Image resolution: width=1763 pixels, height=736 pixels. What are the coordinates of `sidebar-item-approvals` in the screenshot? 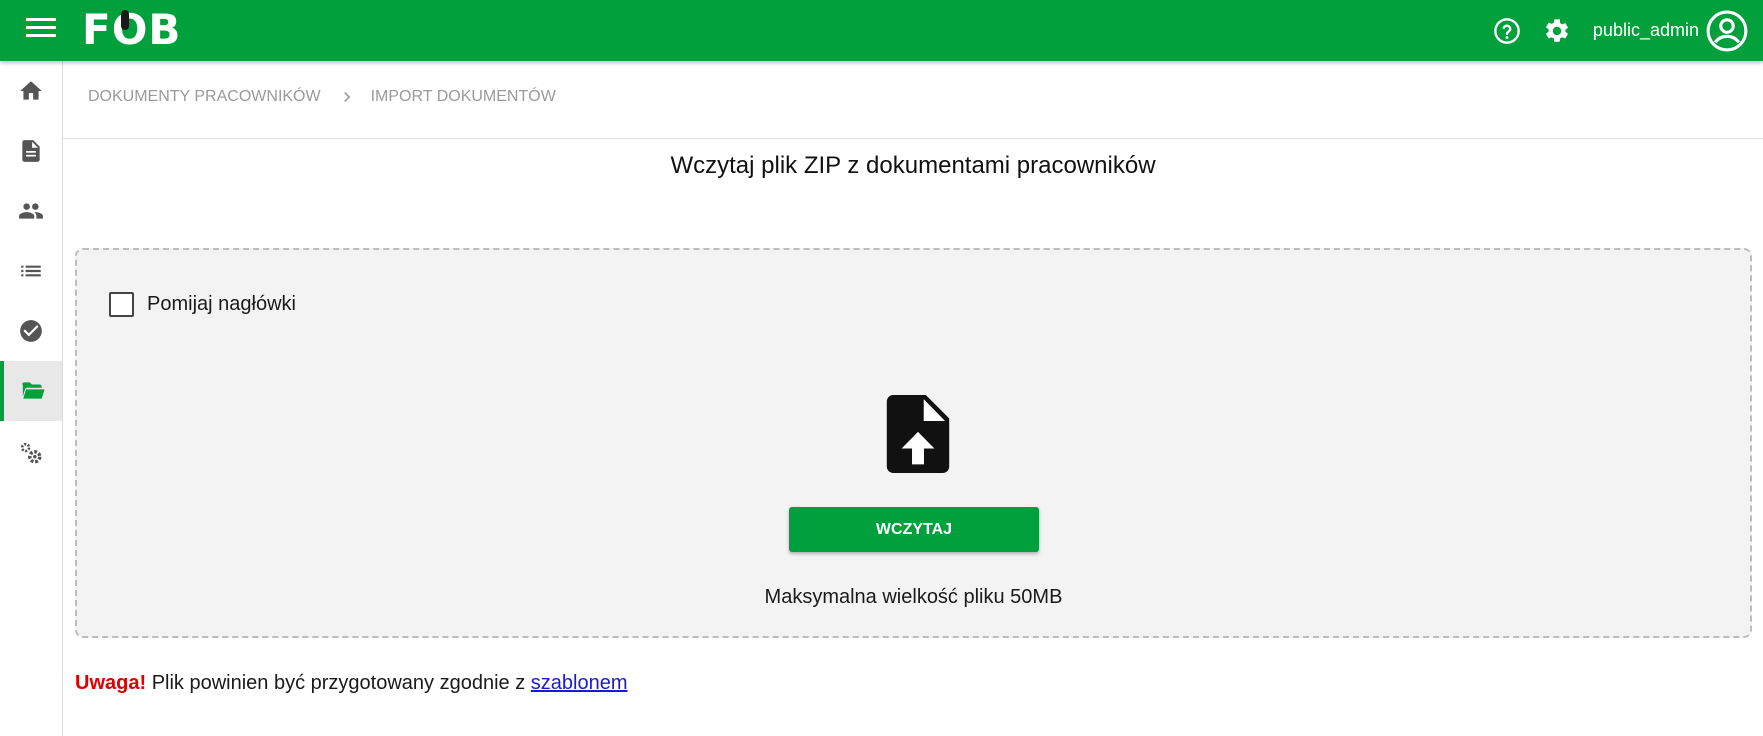 It's located at (31, 331).